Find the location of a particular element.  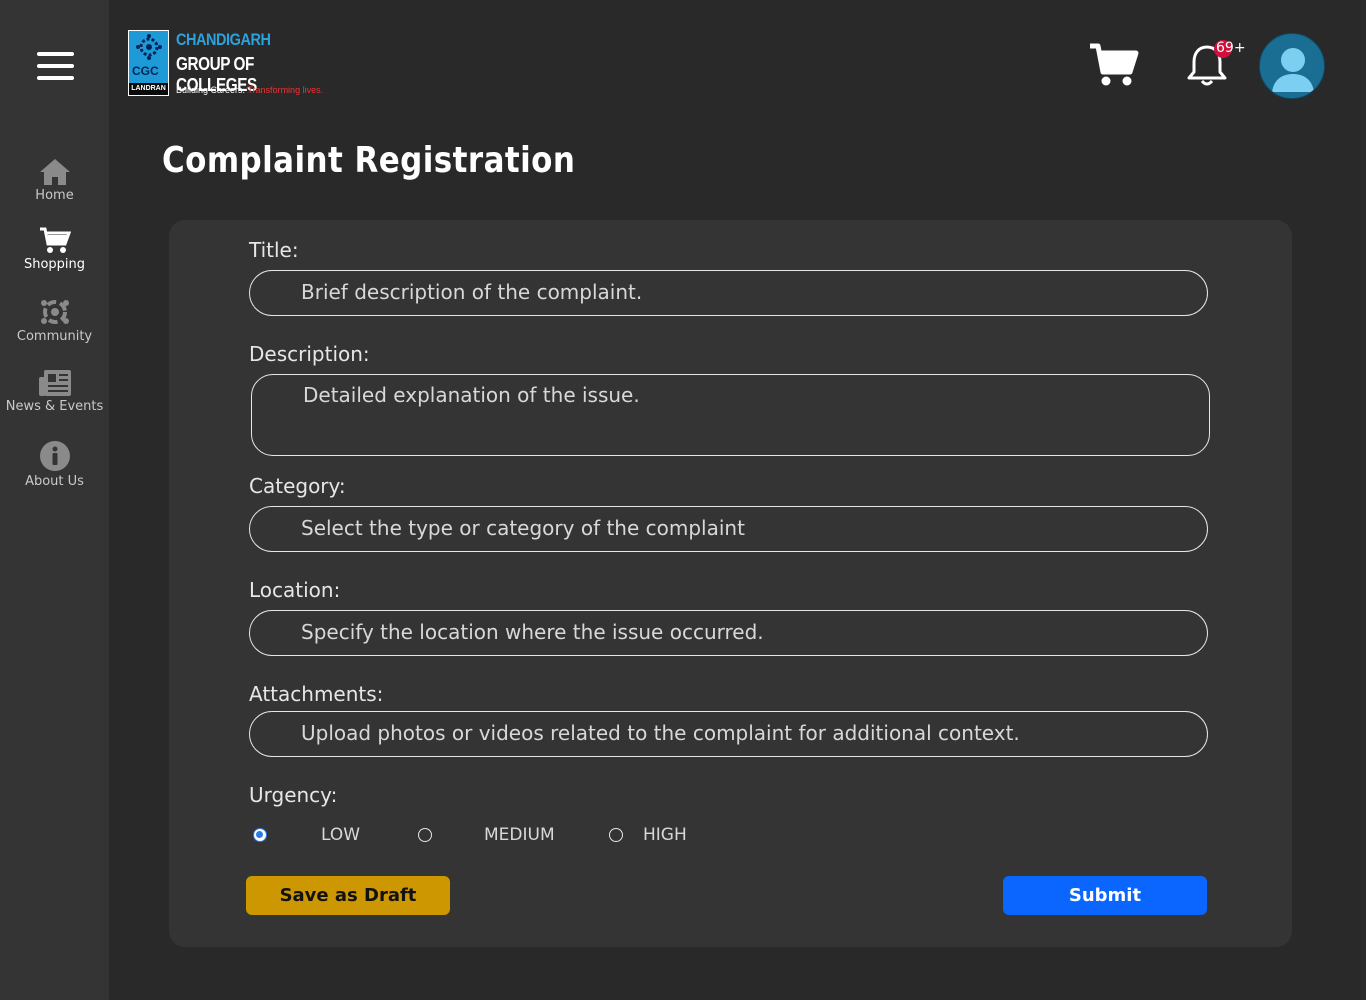

logo-mark-text: CGC is located at coordinates (145, 71).